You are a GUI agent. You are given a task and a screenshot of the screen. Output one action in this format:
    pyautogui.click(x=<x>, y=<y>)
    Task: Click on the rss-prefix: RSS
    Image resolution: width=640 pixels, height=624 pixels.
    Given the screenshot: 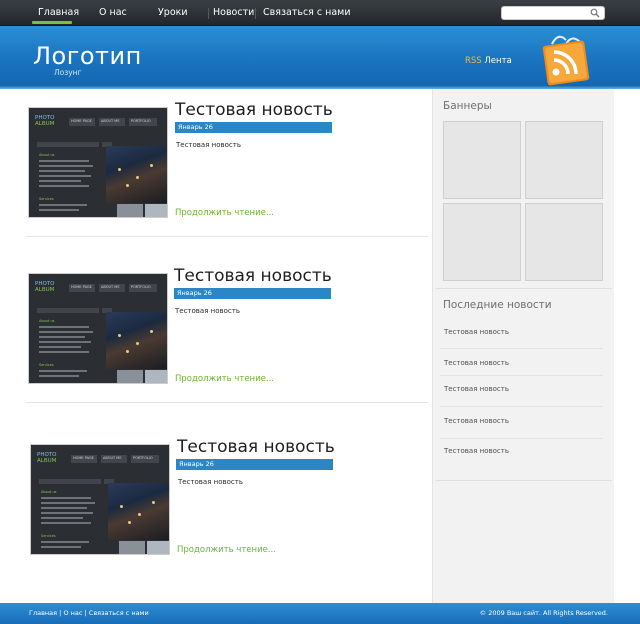 What is the action you would take?
    pyautogui.click(x=473, y=61)
    